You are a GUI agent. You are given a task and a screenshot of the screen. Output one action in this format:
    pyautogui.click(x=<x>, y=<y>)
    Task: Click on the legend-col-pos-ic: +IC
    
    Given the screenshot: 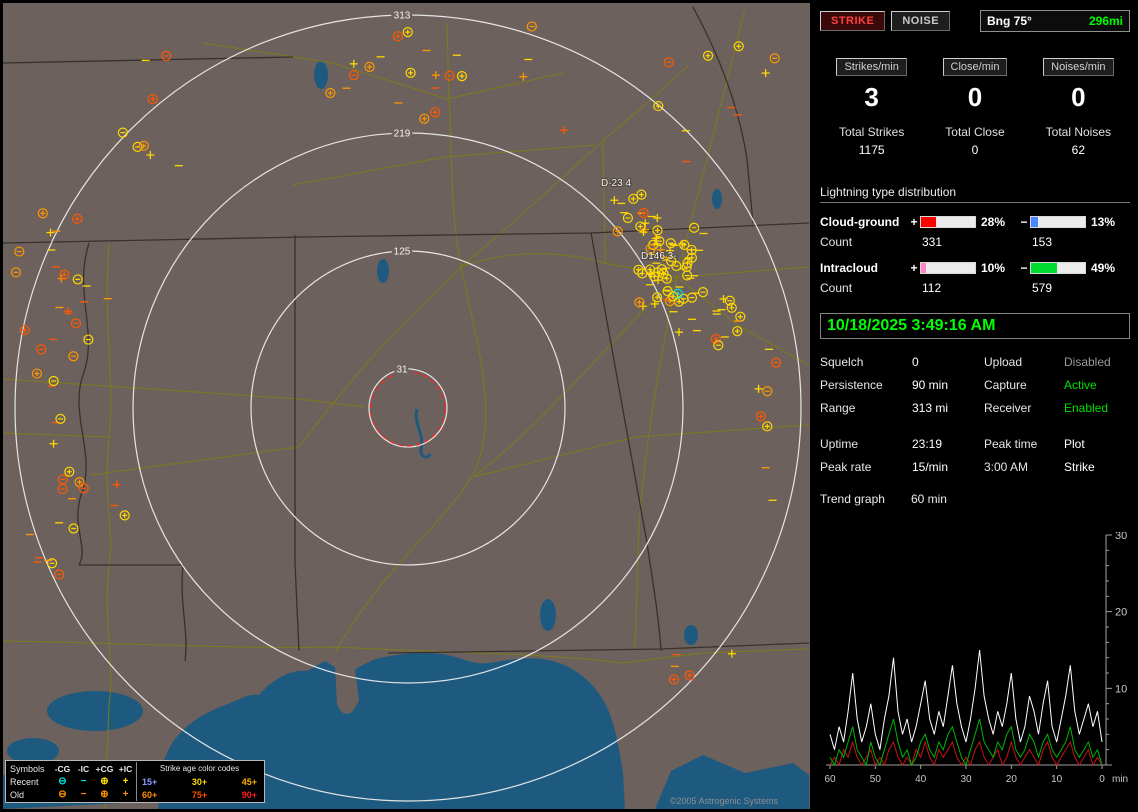 What is the action you would take?
    pyautogui.click(x=125, y=768)
    